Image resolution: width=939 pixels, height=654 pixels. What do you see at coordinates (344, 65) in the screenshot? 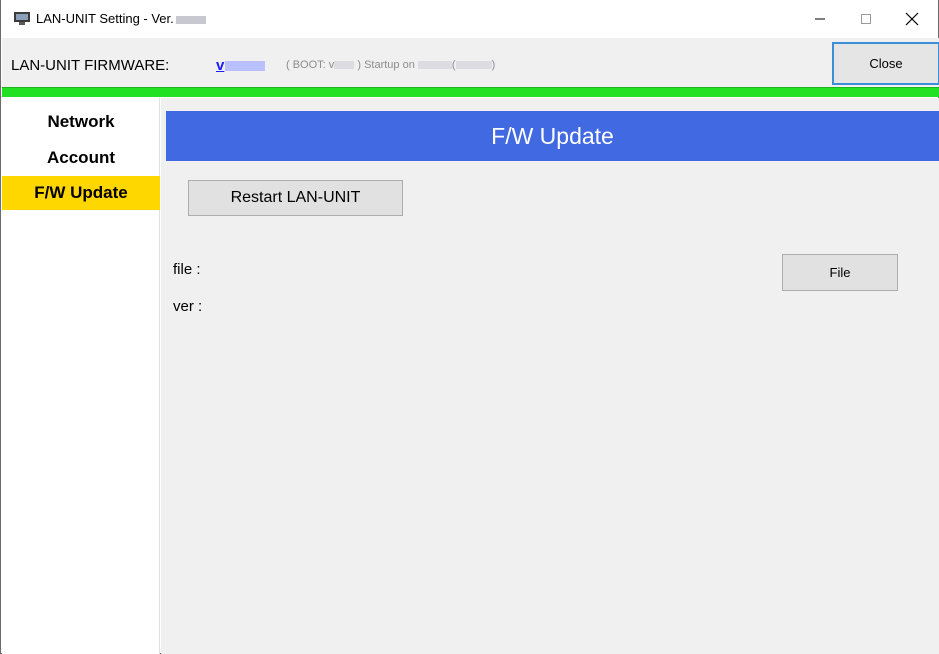
I see `redacted-boot-version` at bounding box center [344, 65].